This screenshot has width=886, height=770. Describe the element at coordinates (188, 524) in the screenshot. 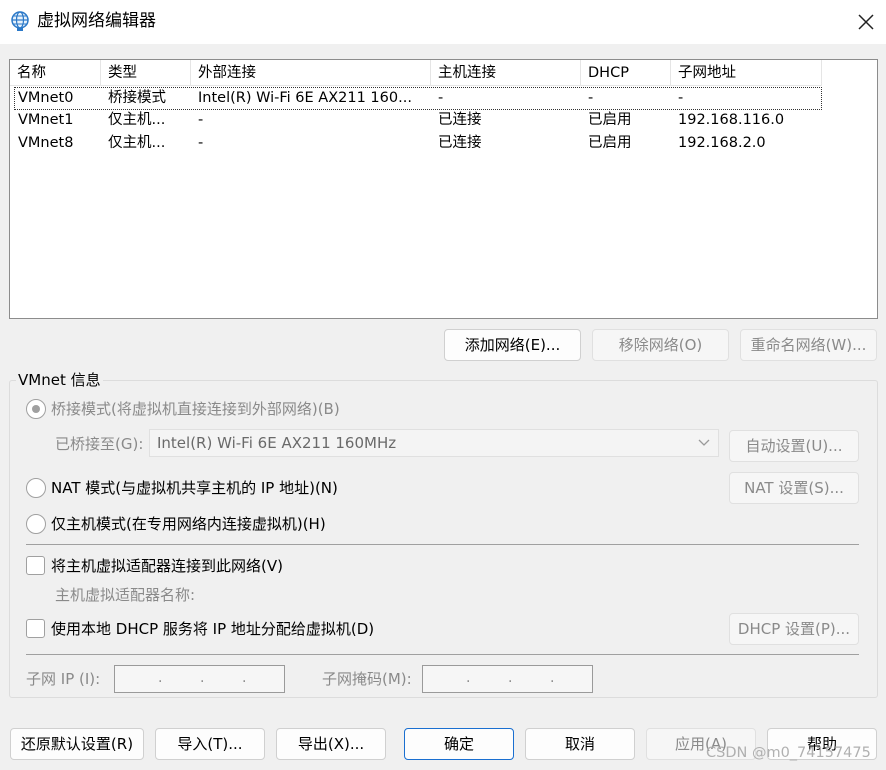

I see `host-only-label: 仅主机模式(在专用网络内连接虚拟机)(H)` at that location.